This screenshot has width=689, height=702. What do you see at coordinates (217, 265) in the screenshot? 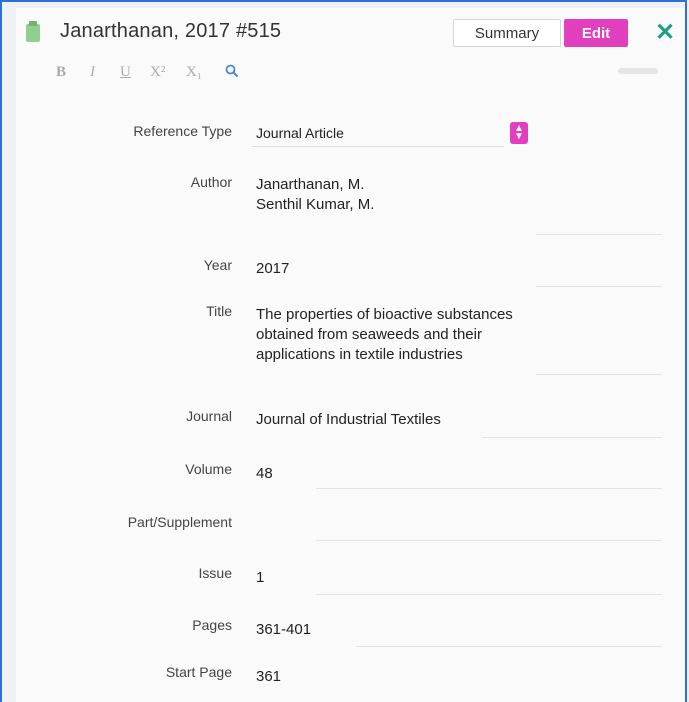
I see `year-label: Year` at bounding box center [217, 265].